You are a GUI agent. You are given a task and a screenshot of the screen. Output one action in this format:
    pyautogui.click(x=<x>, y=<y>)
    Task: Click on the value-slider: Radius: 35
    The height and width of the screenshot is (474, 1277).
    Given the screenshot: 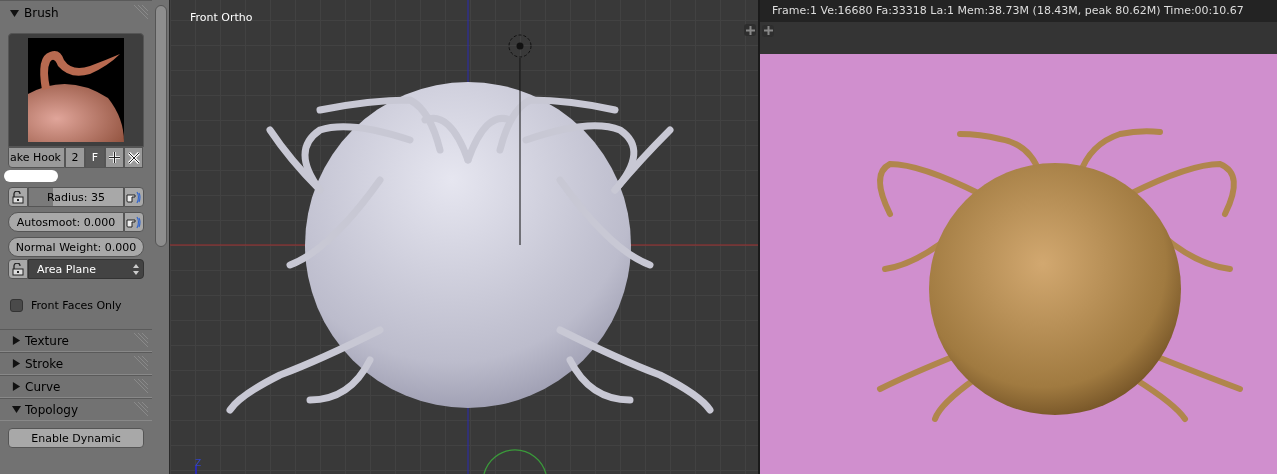 What is the action you would take?
    pyautogui.click(x=76, y=197)
    